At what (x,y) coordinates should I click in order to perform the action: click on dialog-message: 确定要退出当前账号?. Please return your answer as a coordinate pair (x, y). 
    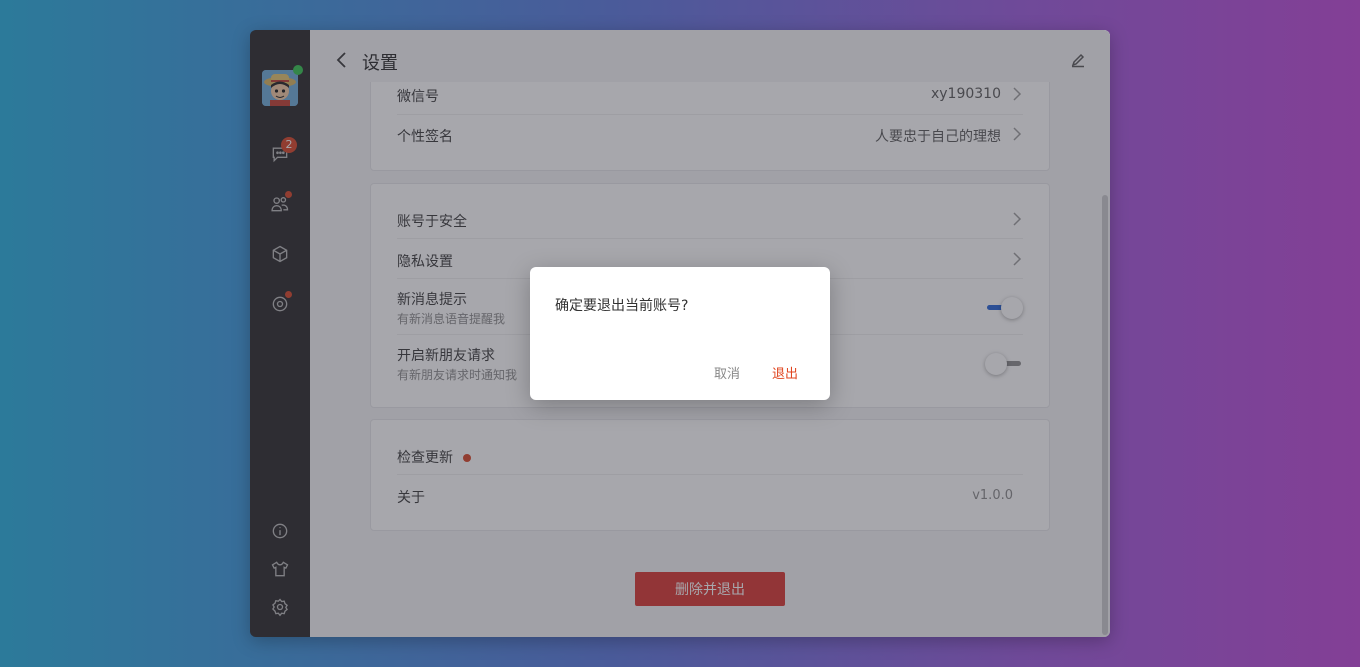
    Looking at the image, I should click on (622, 306).